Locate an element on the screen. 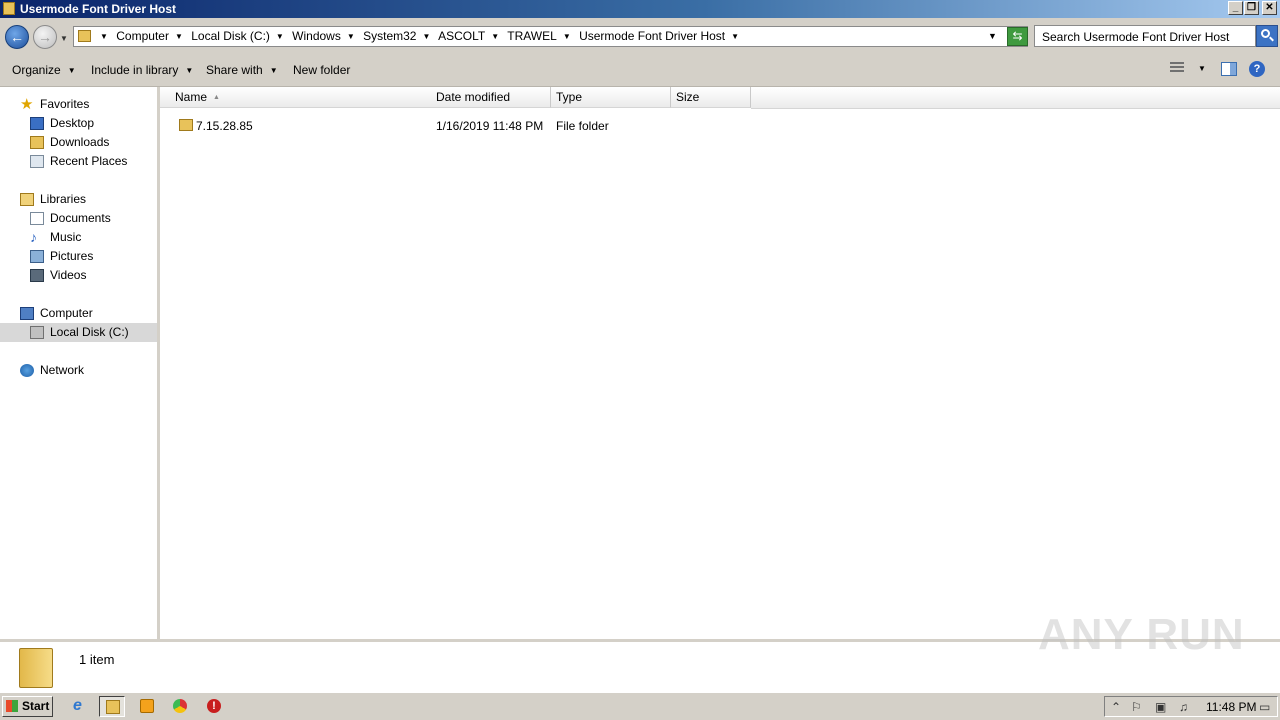 The height and width of the screenshot is (720, 1280). start-button: Start is located at coordinates (27, 706).